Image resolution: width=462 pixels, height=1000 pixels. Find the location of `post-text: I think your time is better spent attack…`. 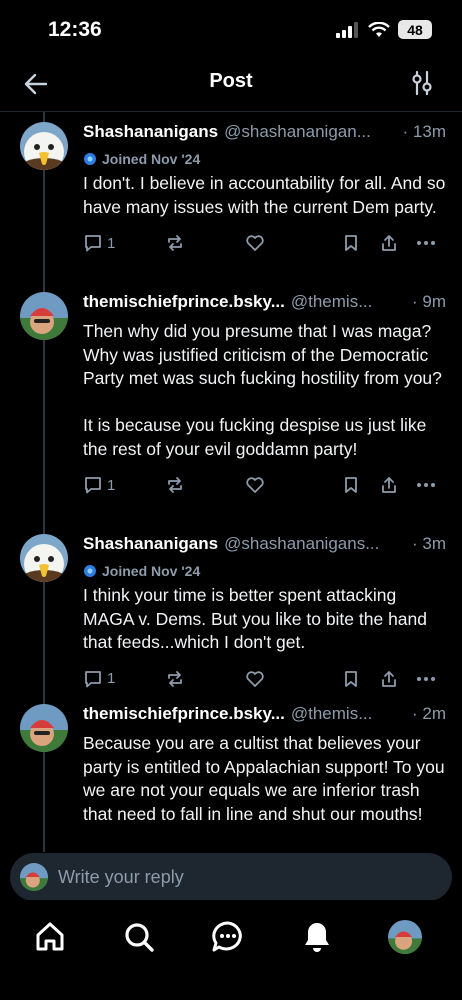

post-text: I think your time is better spent attack… is located at coordinates (255, 618).